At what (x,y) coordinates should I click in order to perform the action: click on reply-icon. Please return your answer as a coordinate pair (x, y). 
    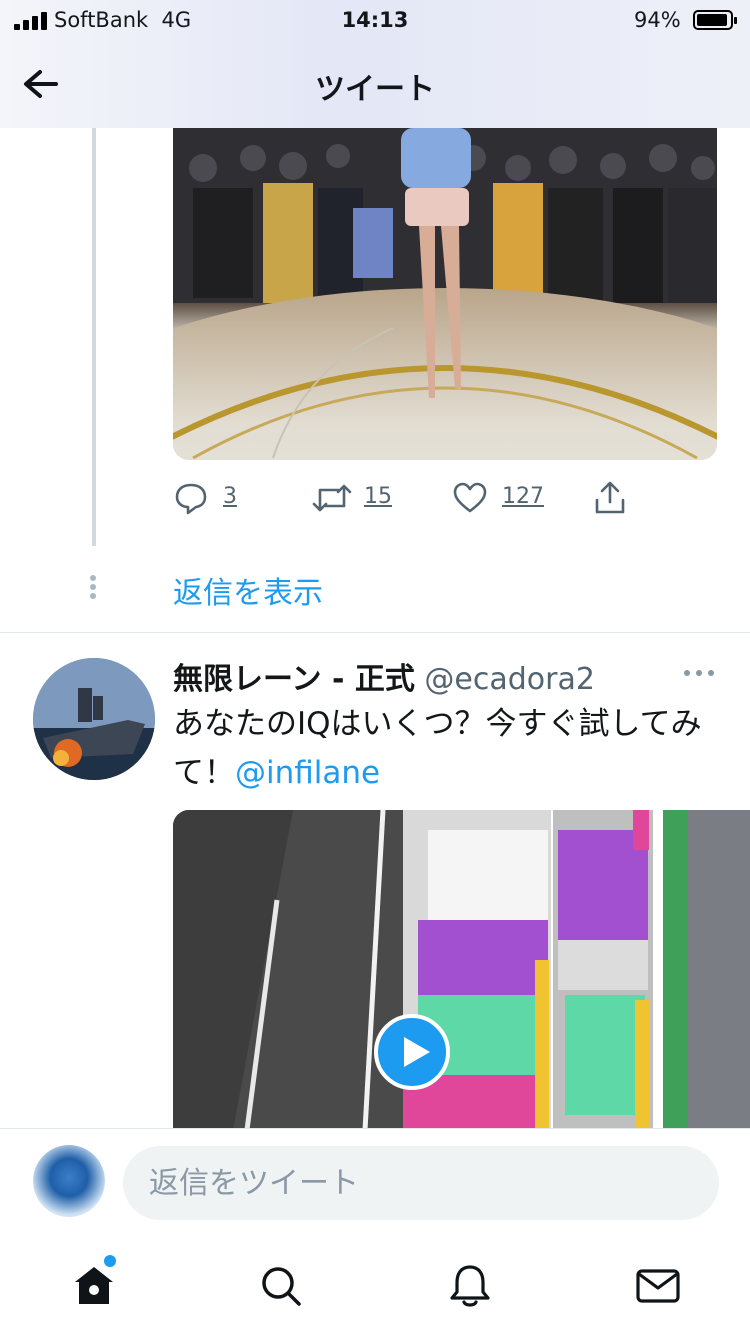
    Looking at the image, I should click on (191, 499).